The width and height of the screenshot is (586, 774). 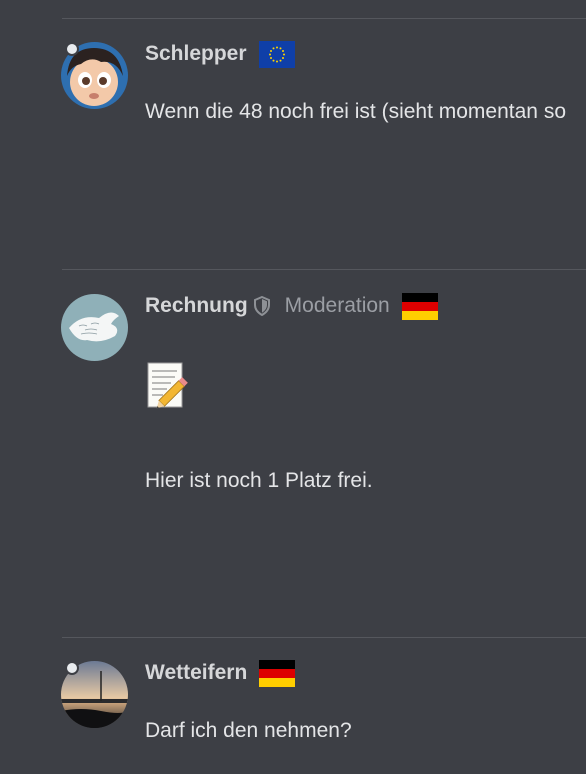 What do you see at coordinates (248, 730) in the screenshot?
I see `post-body: Darf ich den nehmen?` at bounding box center [248, 730].